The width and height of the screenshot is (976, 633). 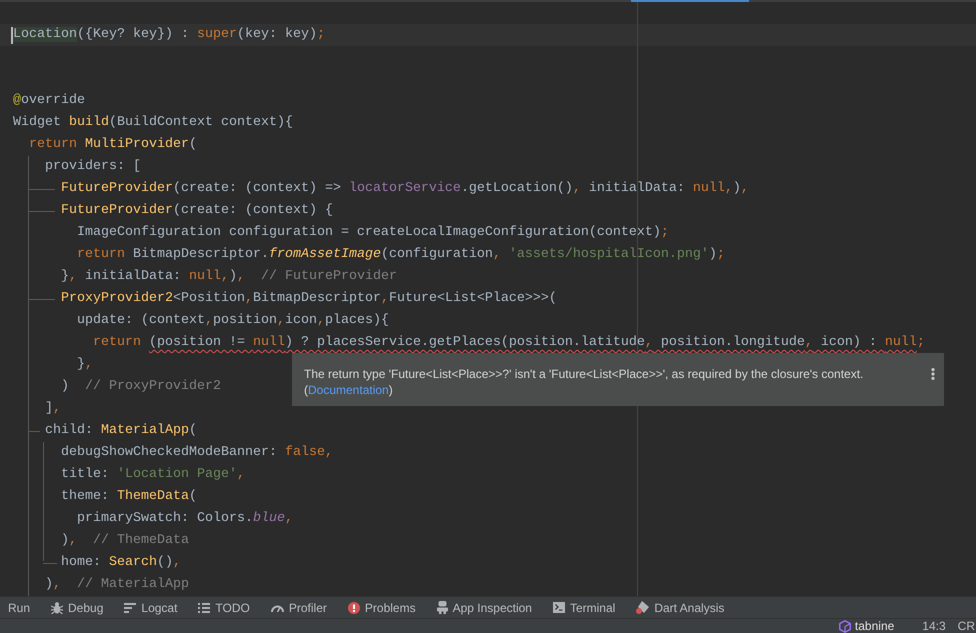 What do you see at coordinates (405, 189) in the screenshot?
I see `code-line: FutureProvider(create: (context) => locatorService.getLocation(), initialData: null,),` at bounding box center [405, 189].